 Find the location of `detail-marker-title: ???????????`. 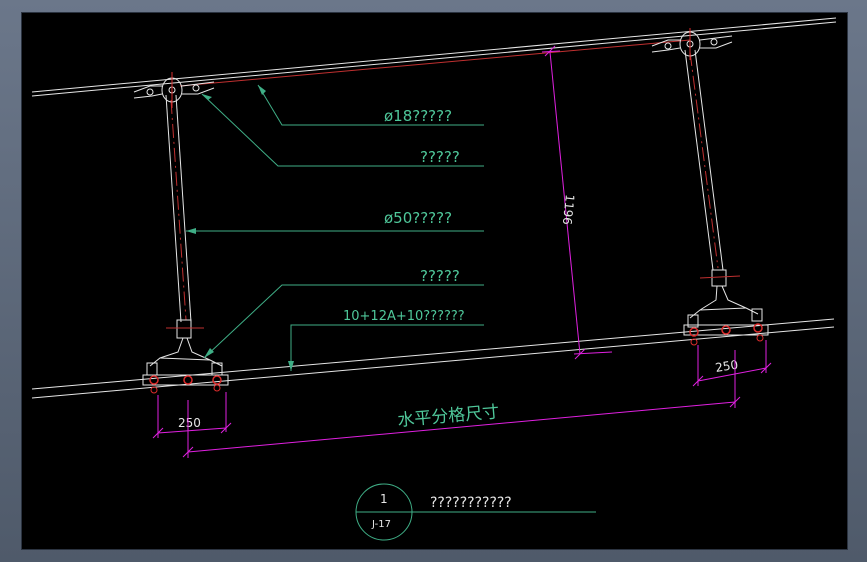

detail-marker-title: ??????????? is located at coordinates (471, 503).